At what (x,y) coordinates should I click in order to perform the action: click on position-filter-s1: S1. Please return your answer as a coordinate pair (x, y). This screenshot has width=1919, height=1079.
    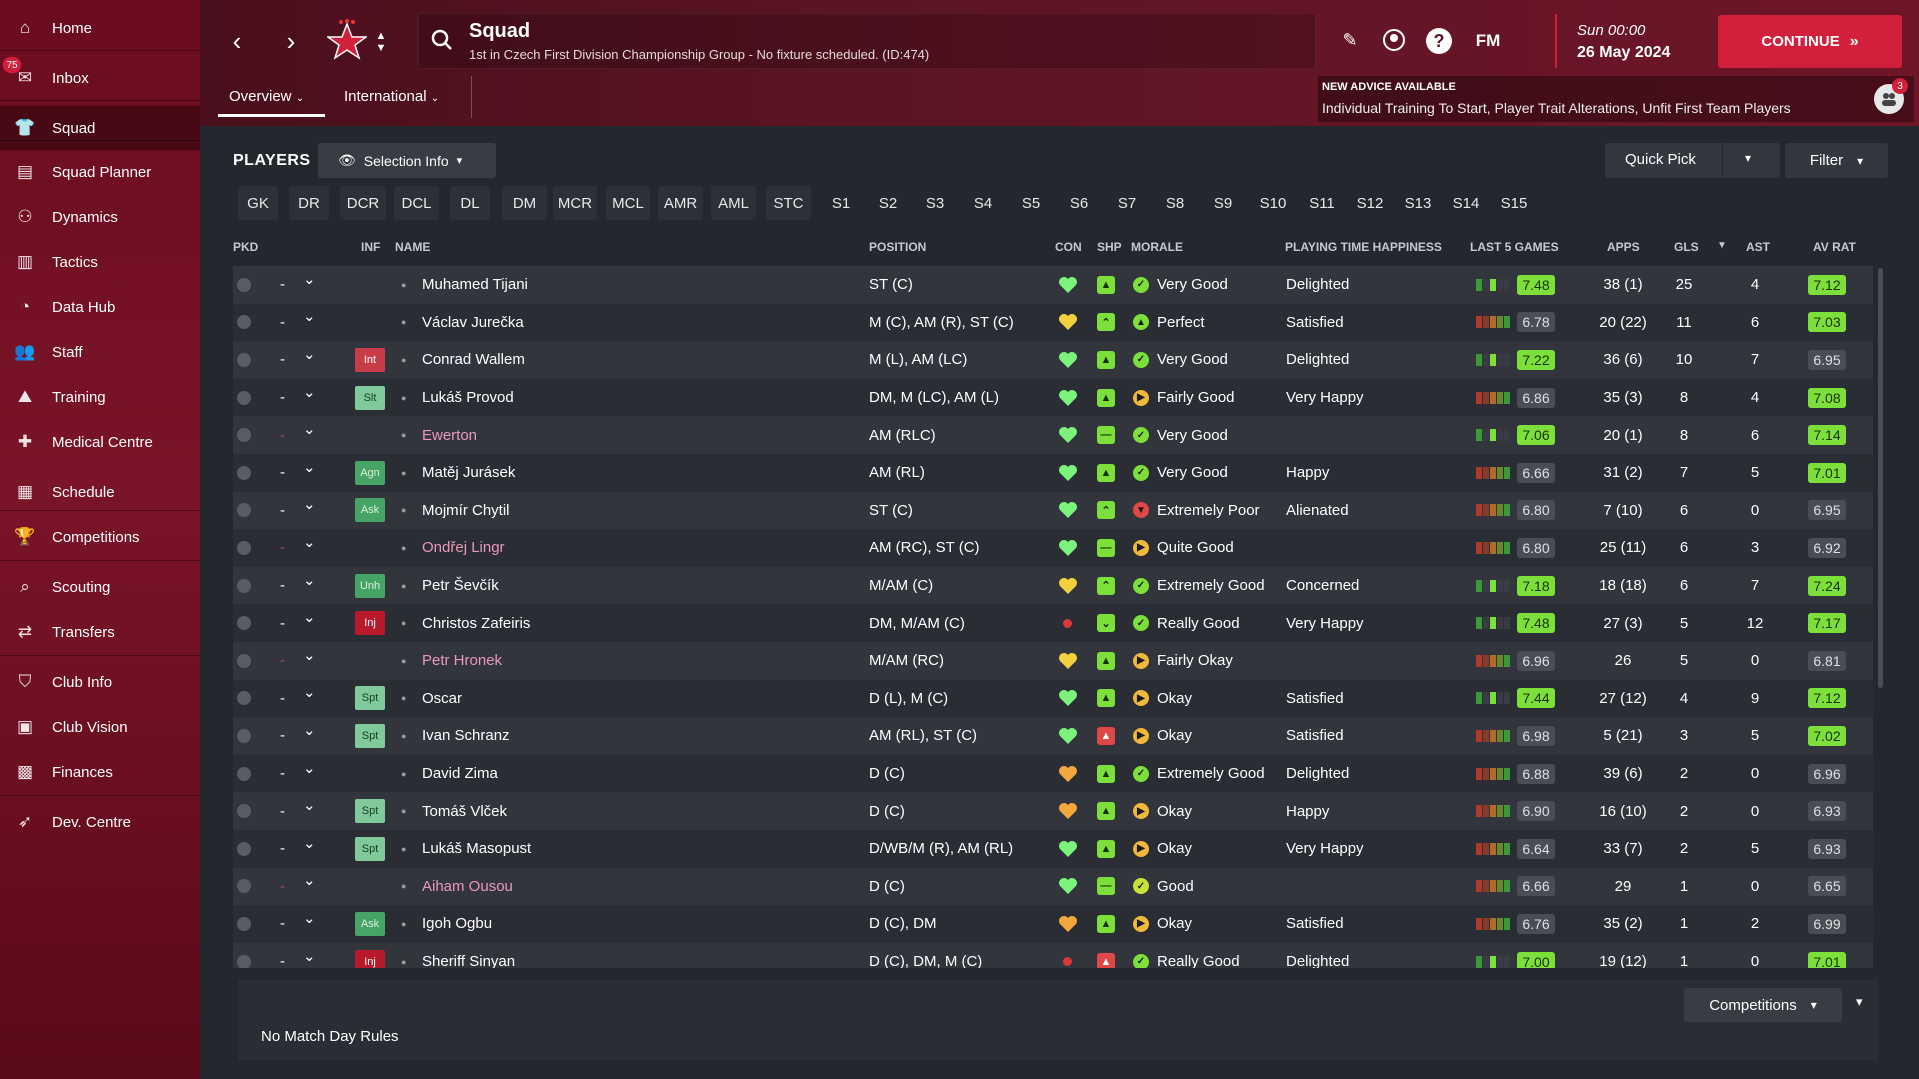
    Looking at the image, I should click on (841, 203).